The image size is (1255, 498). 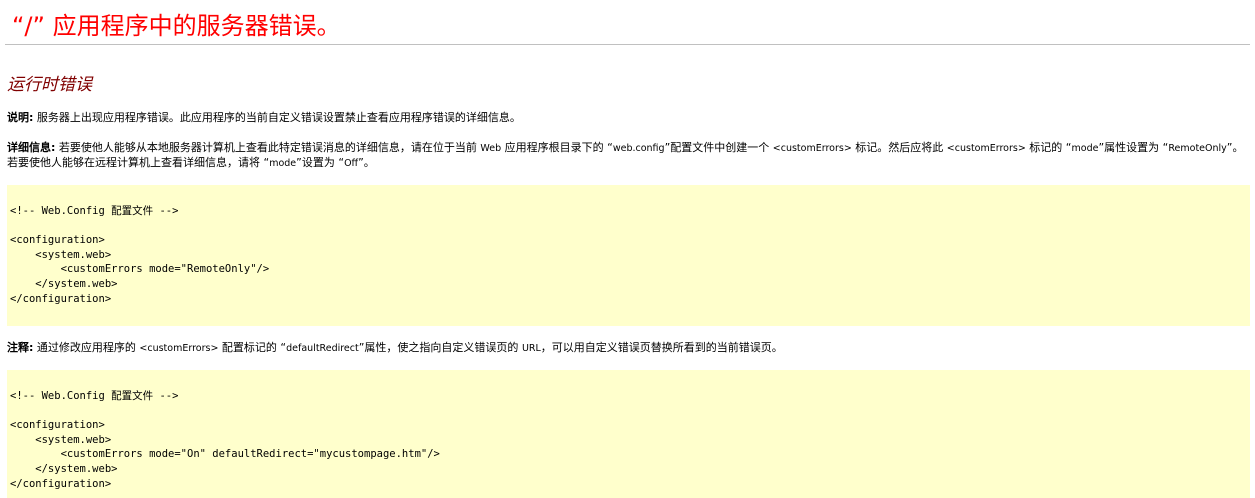 What do you see at coordinates (252, 347) in the screenshot?
I see `notes-text: 配置标记的 “` at bounding box center [252, 347].